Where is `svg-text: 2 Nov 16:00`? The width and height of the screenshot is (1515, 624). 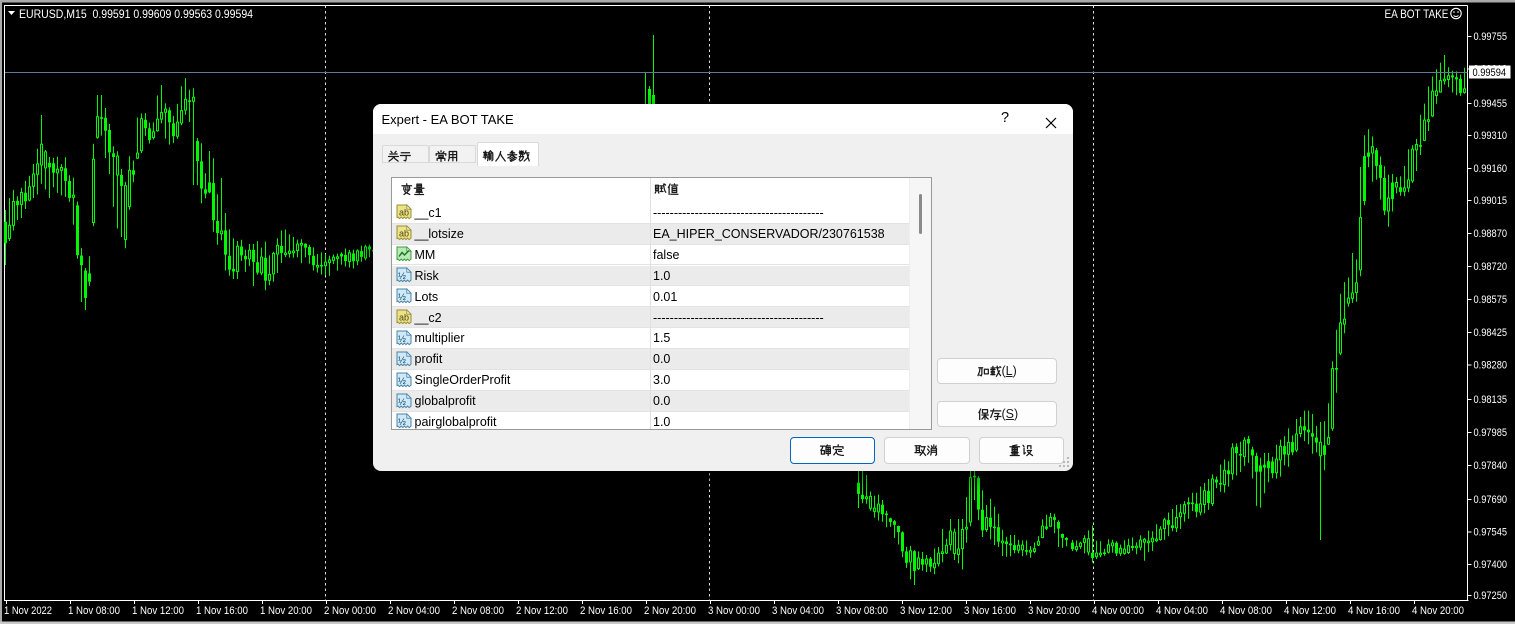
svg-text: 2 Nov 16:00 is located at coordinates (606, 611).